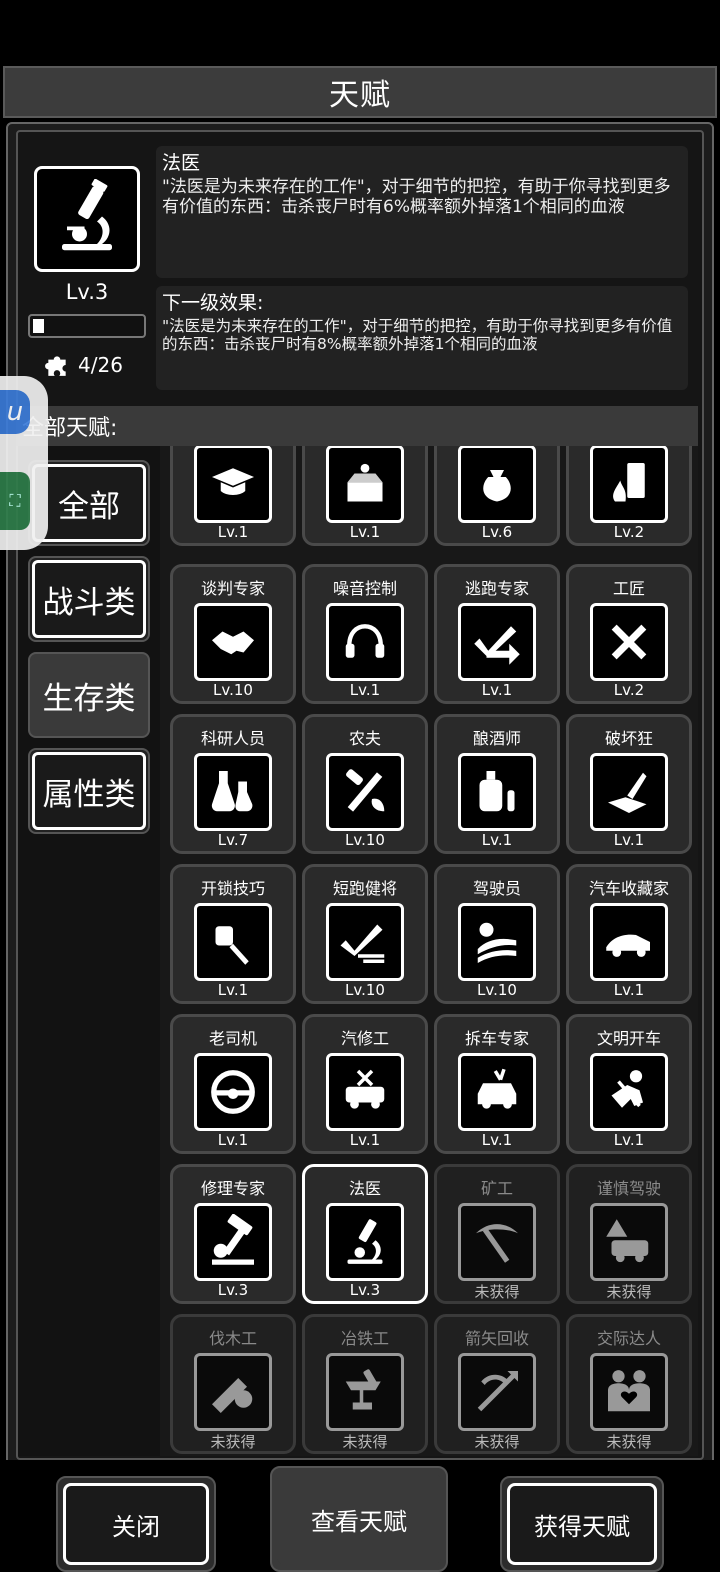  I want to click on anvil-icon, so click(363, 1389).